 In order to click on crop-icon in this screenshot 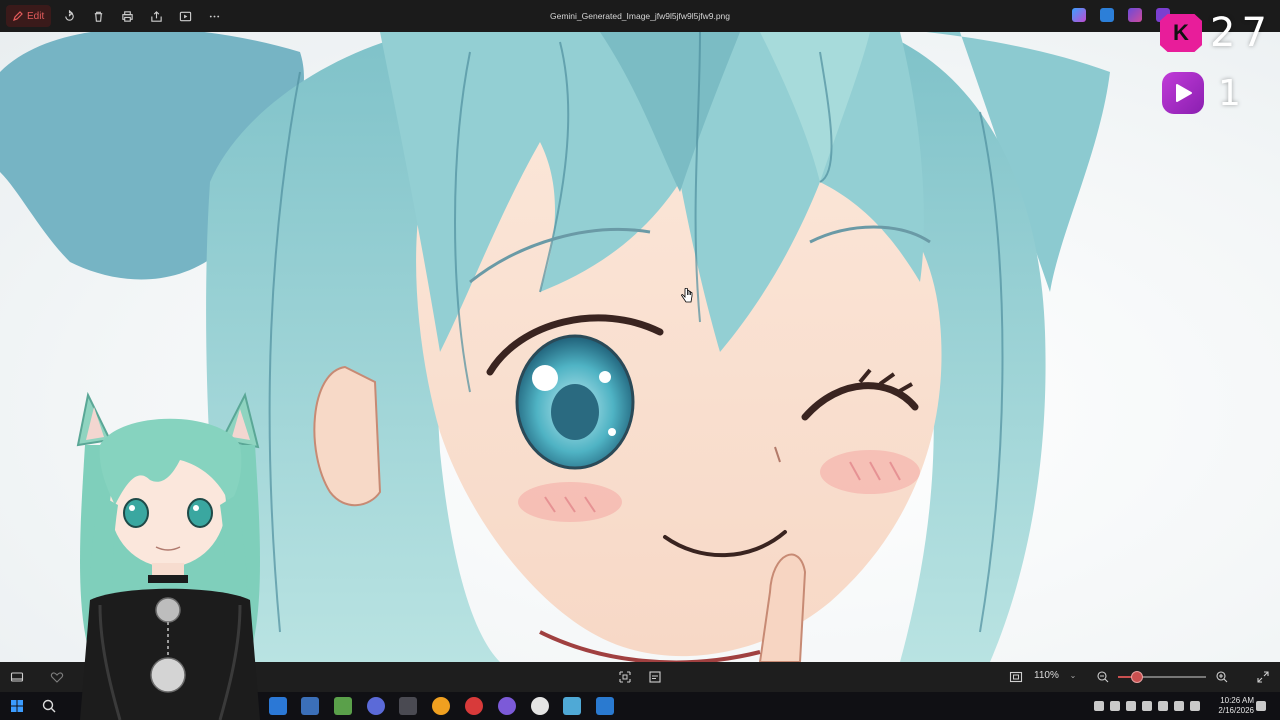, I will do `click(625, 677)`.